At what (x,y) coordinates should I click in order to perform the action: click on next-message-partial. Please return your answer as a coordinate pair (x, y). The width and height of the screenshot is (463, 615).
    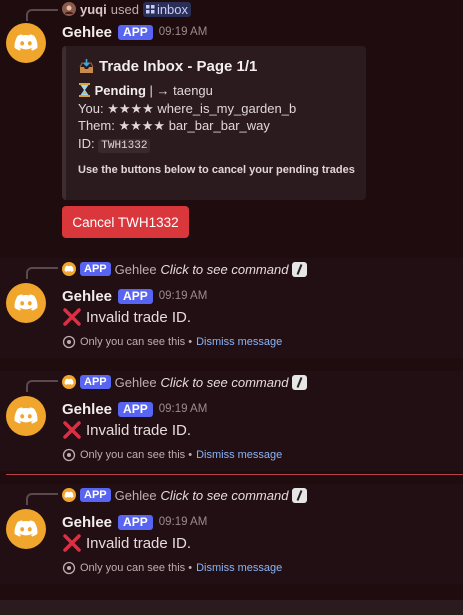
    Looking at the image, I should click on (231, 607).